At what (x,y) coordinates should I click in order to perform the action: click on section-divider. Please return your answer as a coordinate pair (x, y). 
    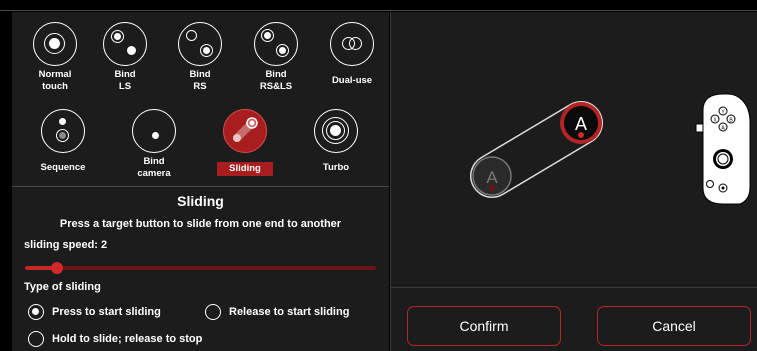
    Looking at the image, I should click on (200, 186).